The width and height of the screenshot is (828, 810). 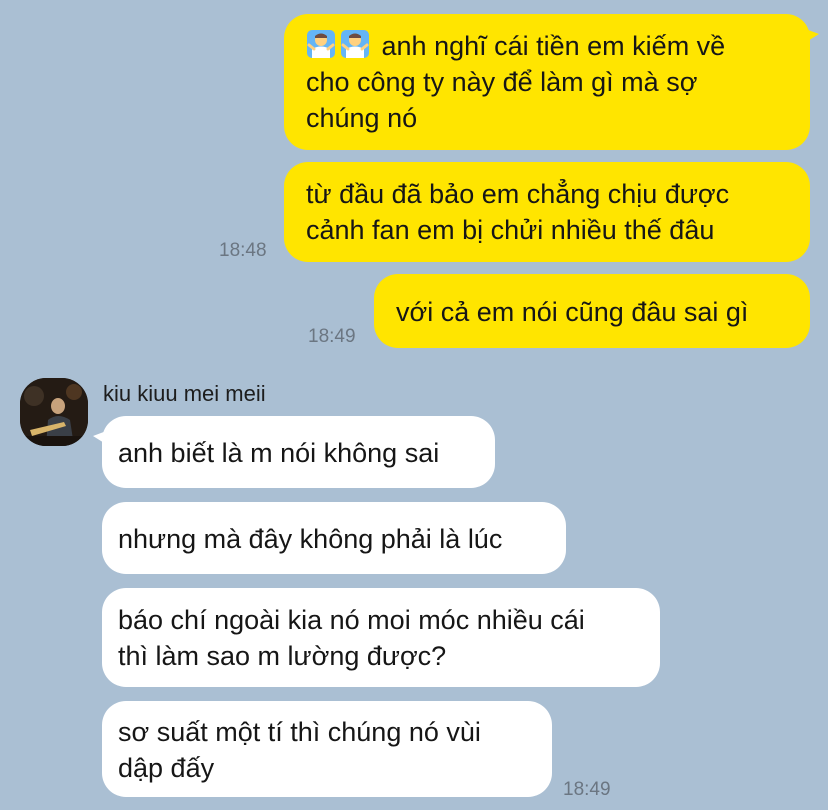 I want to click on message-text: anh nghĩ cái tiền em kiếm về, so click(x=553, y=46).